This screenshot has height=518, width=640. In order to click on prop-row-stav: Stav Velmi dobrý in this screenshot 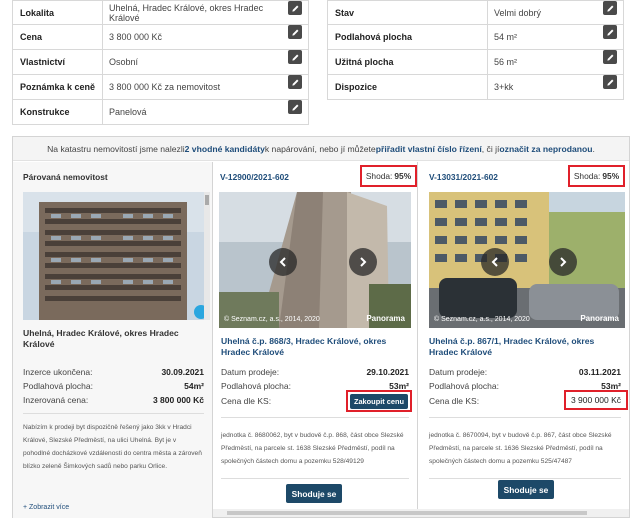, I will do `click(475, 12)`.